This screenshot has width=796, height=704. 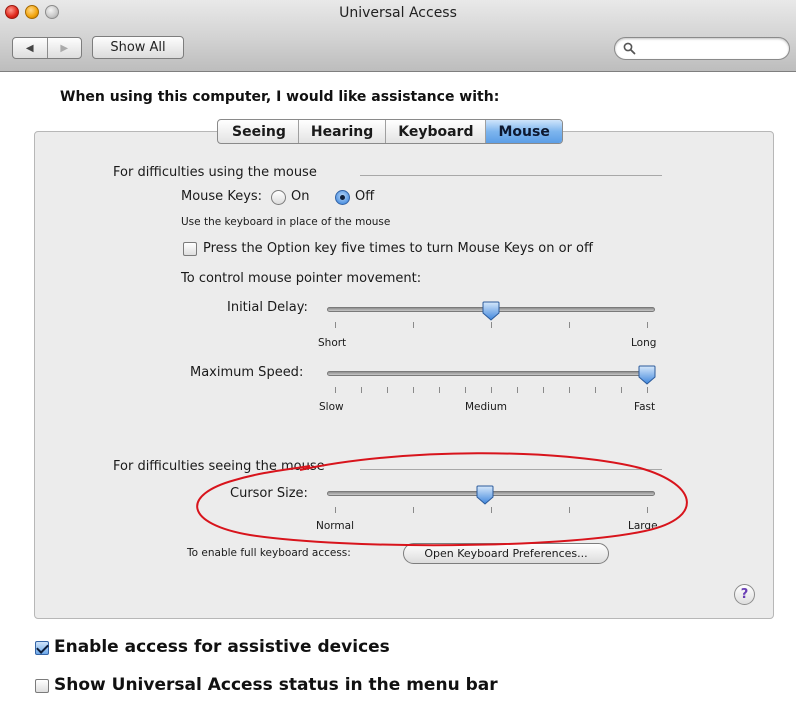 What do you see at coordinates (435, 131) in the screenshot?
I see `tab-keyboard: Keyboard` at bounding box center [435, 131].